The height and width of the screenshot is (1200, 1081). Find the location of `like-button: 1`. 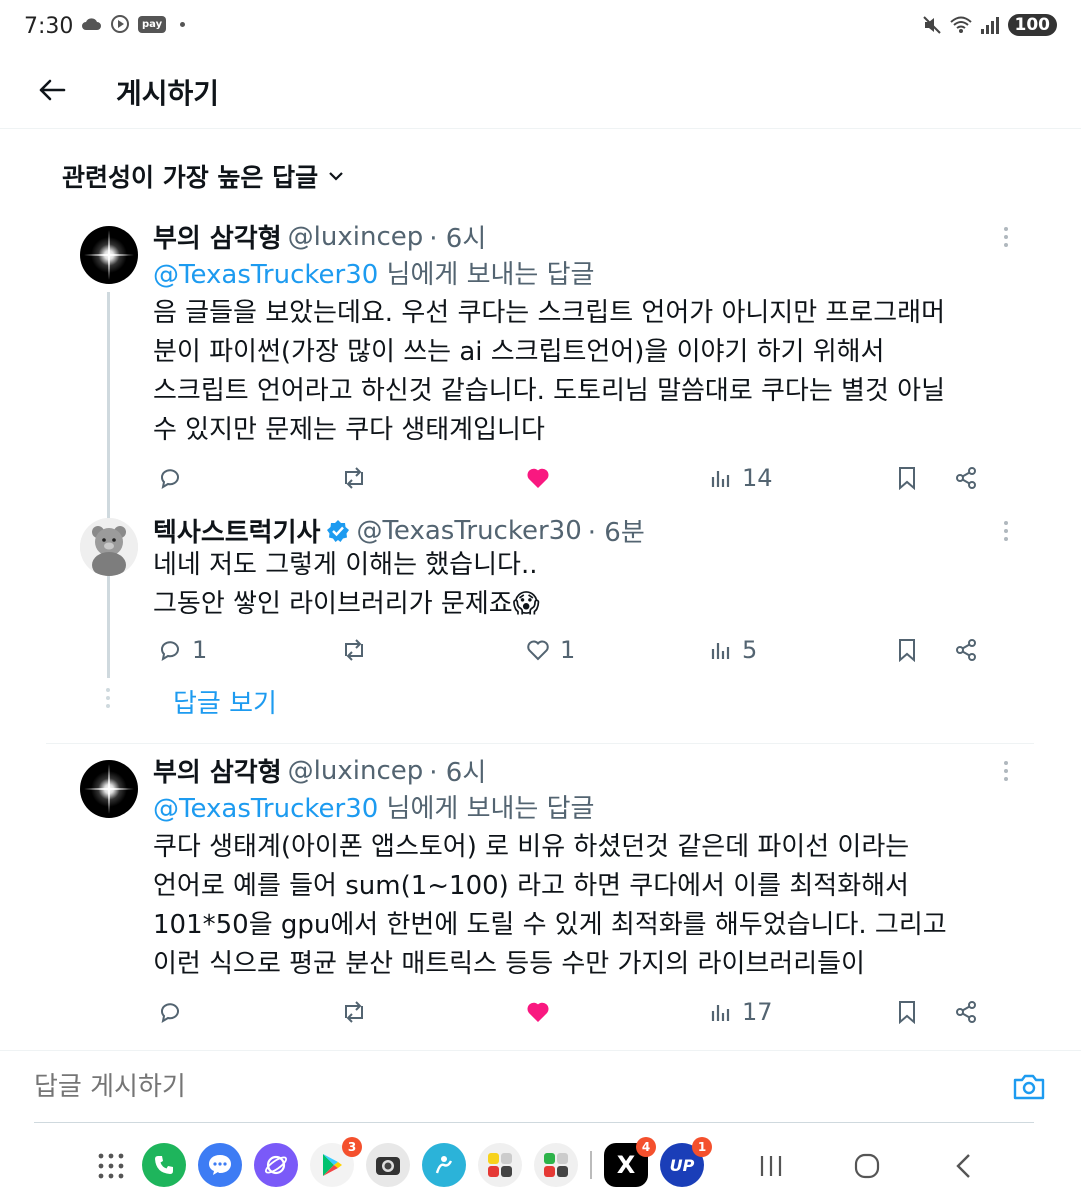

like-button: 1 is located at coordinates (550, 650).